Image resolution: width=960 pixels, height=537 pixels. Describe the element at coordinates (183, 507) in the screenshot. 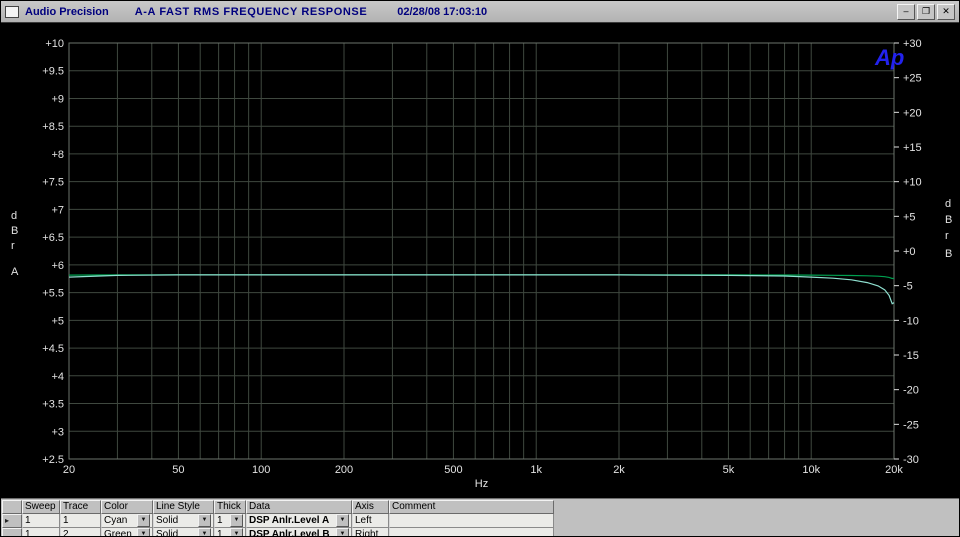

I see `column-header-line-style: Line Style` at that location.